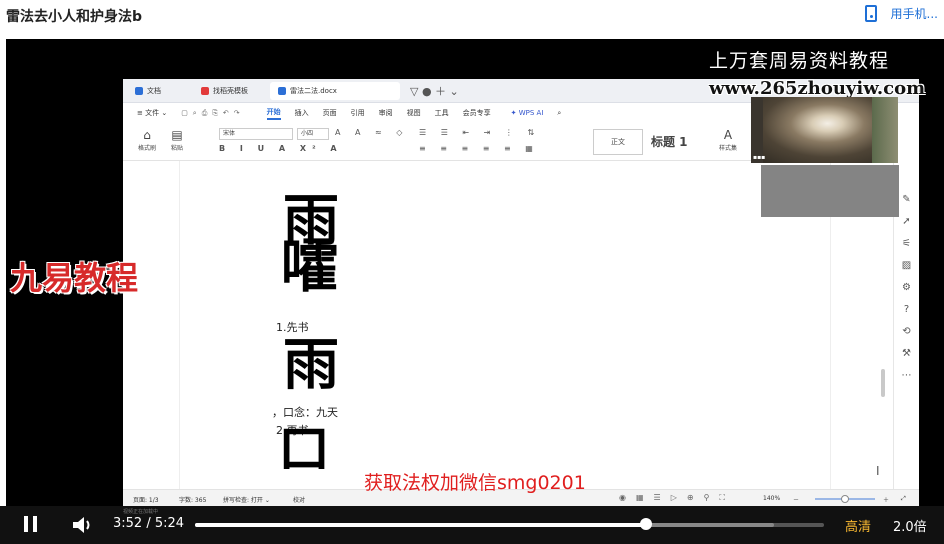 The width and height of the screenshot is (944, 544). I want to click on page-indicator: 页面: 1/3, so click(146, 500).